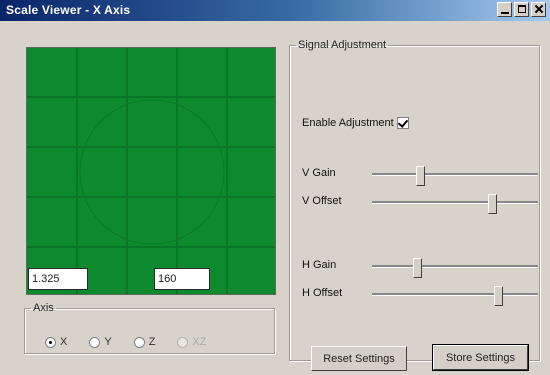 This screenshot has width=550, height=375. What do you see at coordinates (322, 293) in the screenshot?
I see `h-offset-label: H Offset` at bounding box center [322, 293].